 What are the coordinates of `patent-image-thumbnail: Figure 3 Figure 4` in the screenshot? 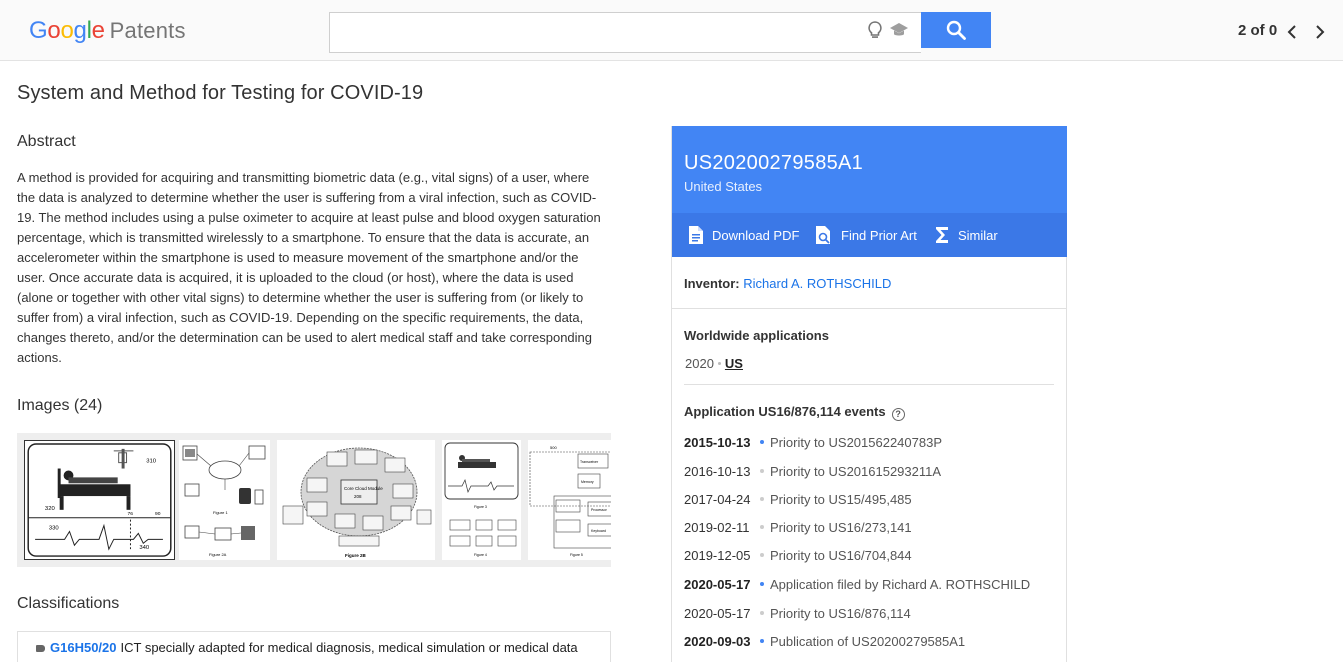 It's located at (481, 500).